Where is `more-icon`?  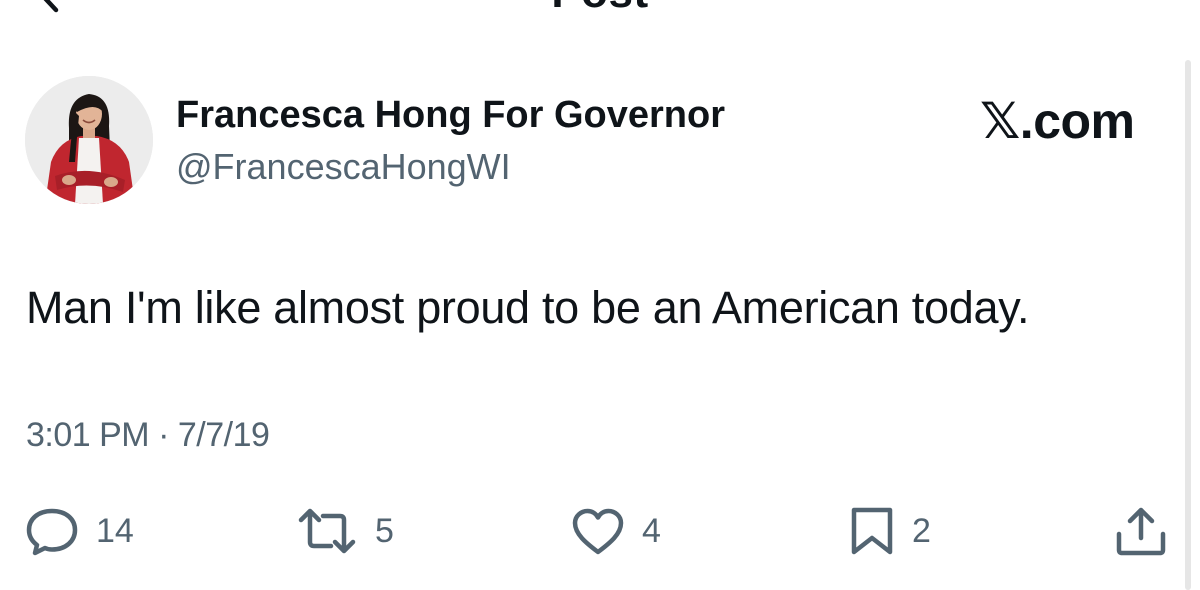 more-icon is located at coordinates (1122, 5).